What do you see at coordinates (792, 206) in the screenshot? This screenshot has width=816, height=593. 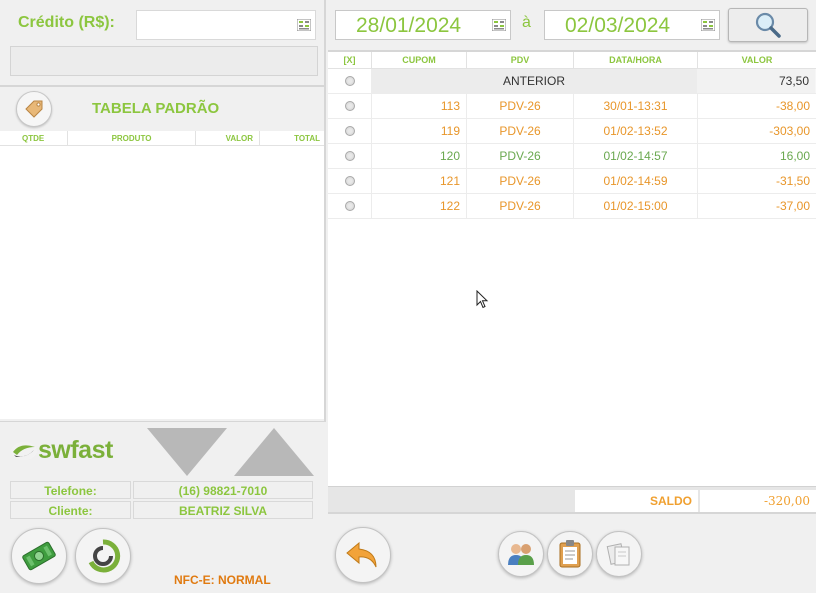 I see `value-cell: -37,00` at bounding box center [792, 206].